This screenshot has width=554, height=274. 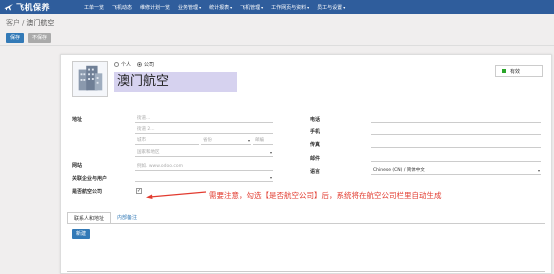 I want to click on menu-item: 业务管理▾, so click(x=189, y=7).